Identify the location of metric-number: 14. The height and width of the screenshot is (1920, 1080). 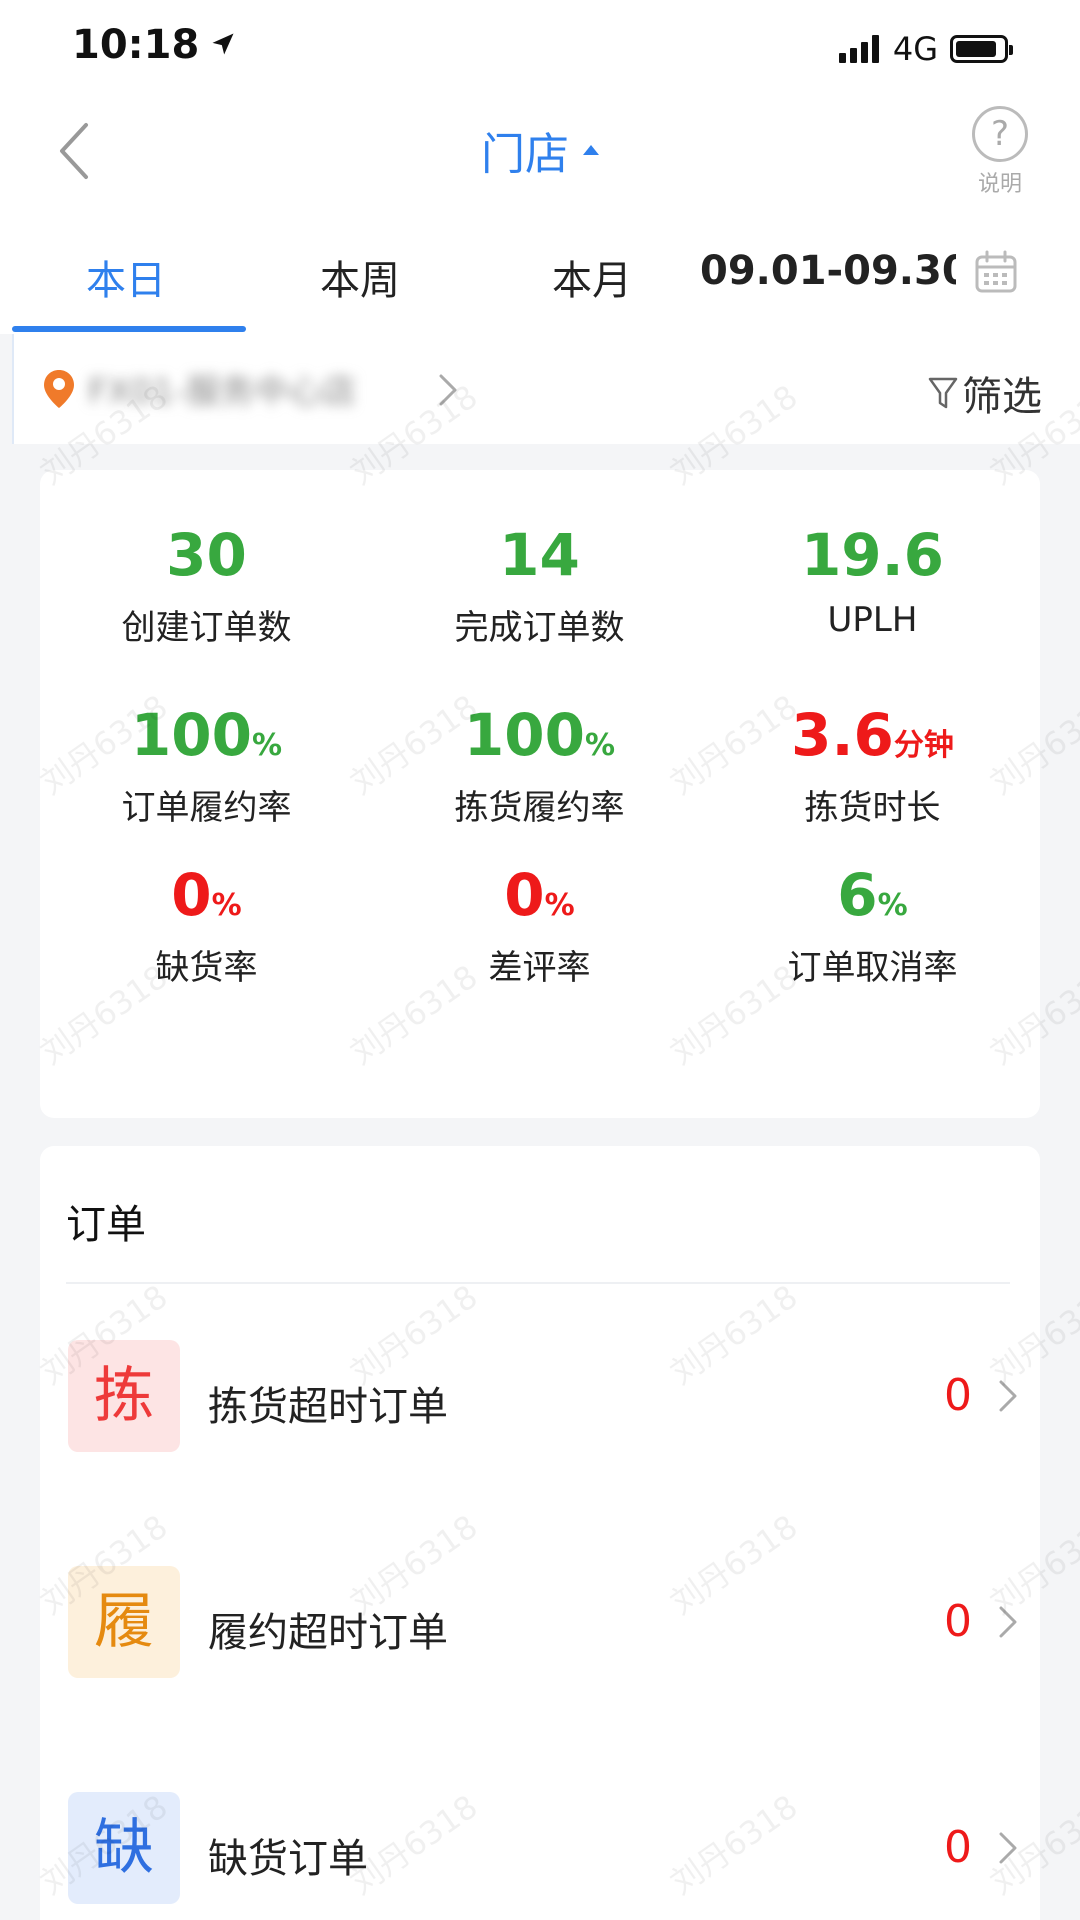
(539, 555).